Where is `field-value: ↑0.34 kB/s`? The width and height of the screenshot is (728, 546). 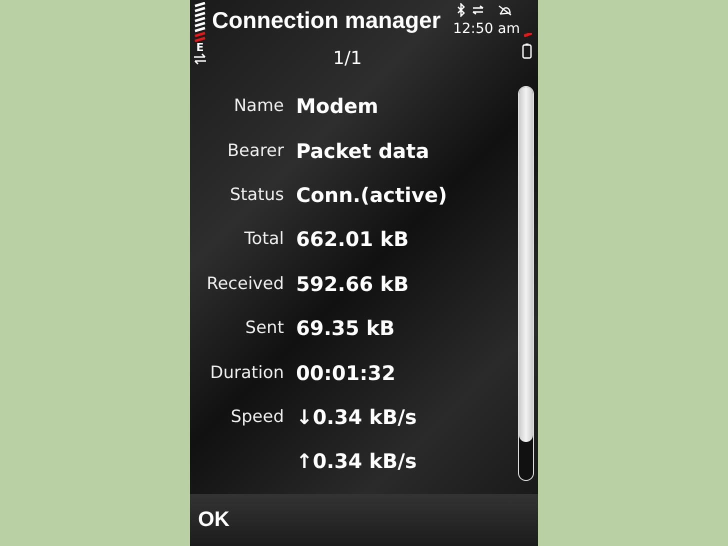
field-value: ↑0.34 kB/s is located at coordinates (356, 461).